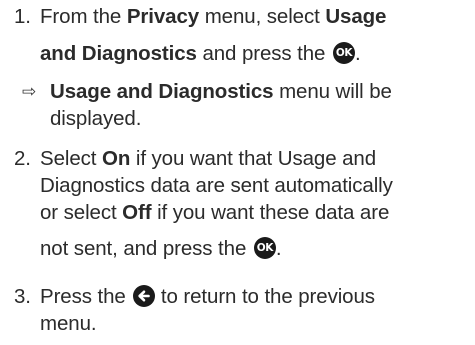 This screenshot has width=475, height=345. What do you see at coordinates (207, 296) in the screenshot?
I see `step-3-line-1: Press the to return to the previous` at bounding box center [207, 296].